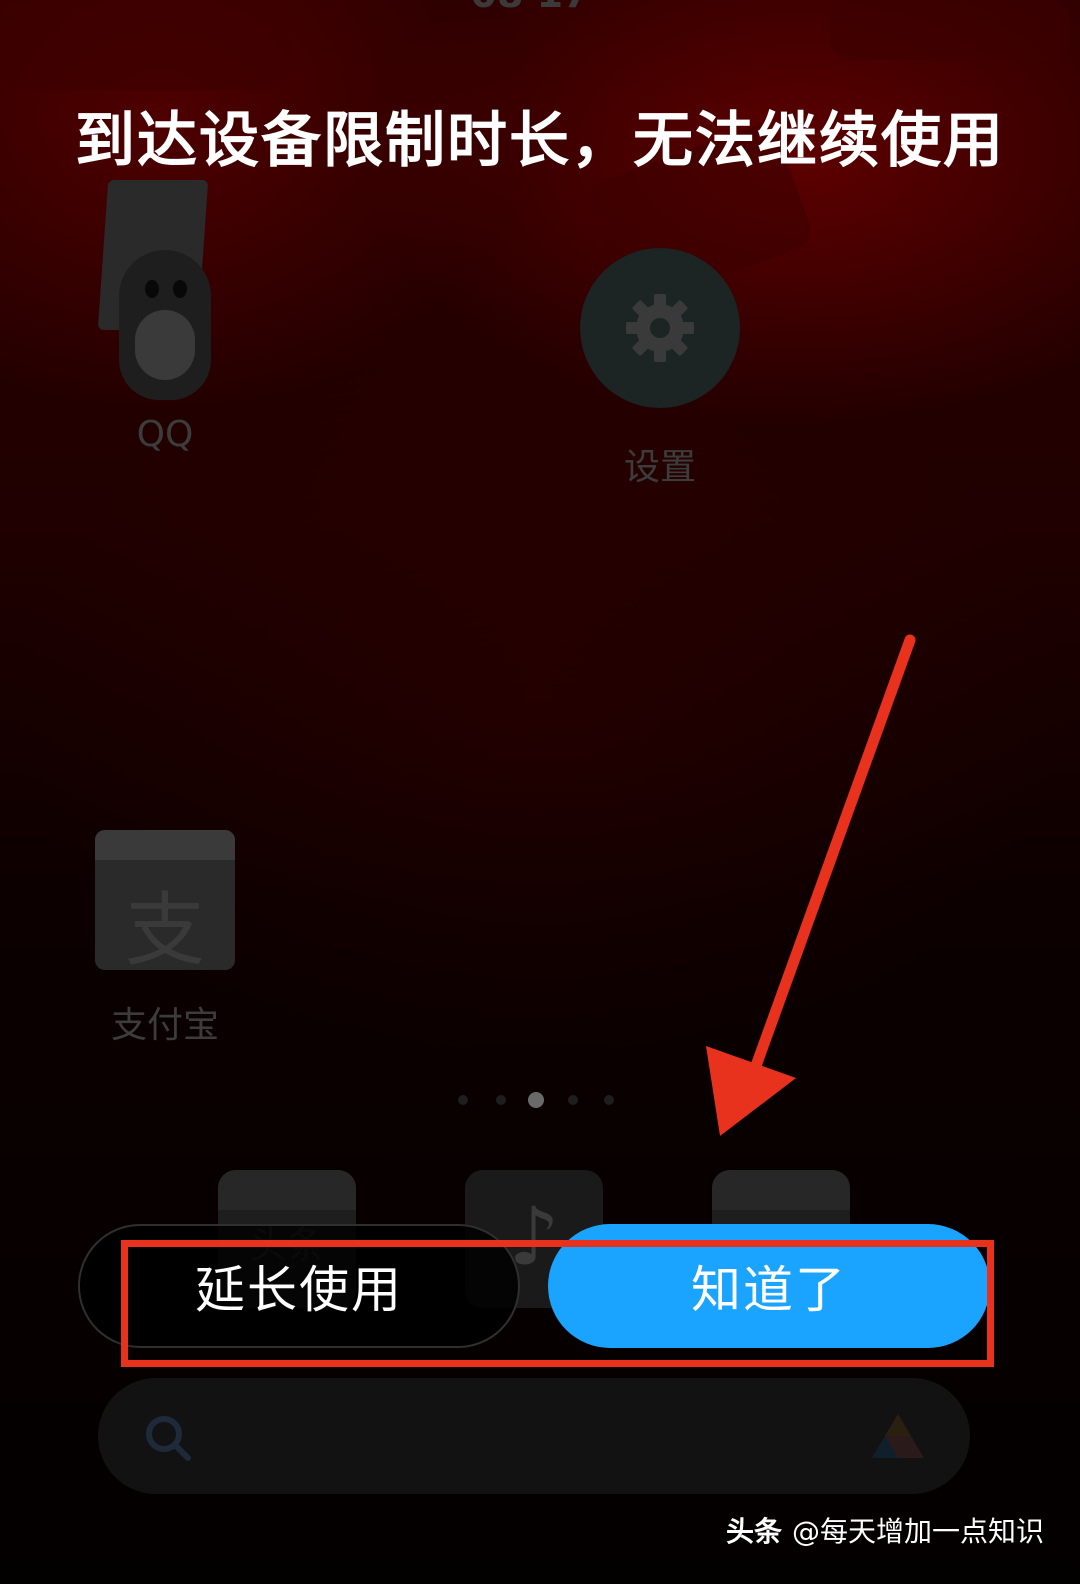 The width and height of the screenshot is (1080, 1584). What do you see at coordinates (917, 1531) in the screenshot?
I see `watermark-author: @每天增加一点知识` at bounding box center [917, 1531].